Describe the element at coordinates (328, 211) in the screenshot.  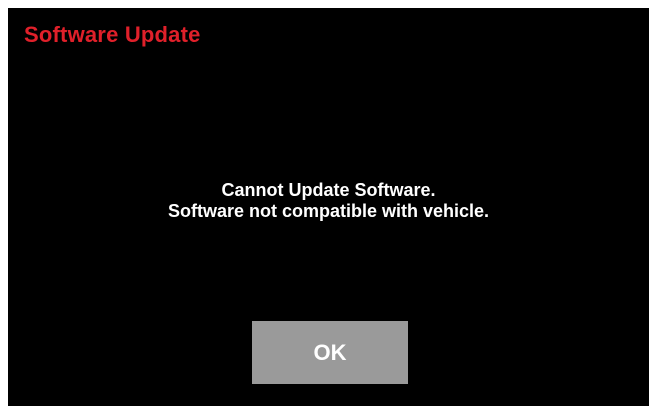
I see `message-line-2: Software not compatible with vehicle.` at that location.